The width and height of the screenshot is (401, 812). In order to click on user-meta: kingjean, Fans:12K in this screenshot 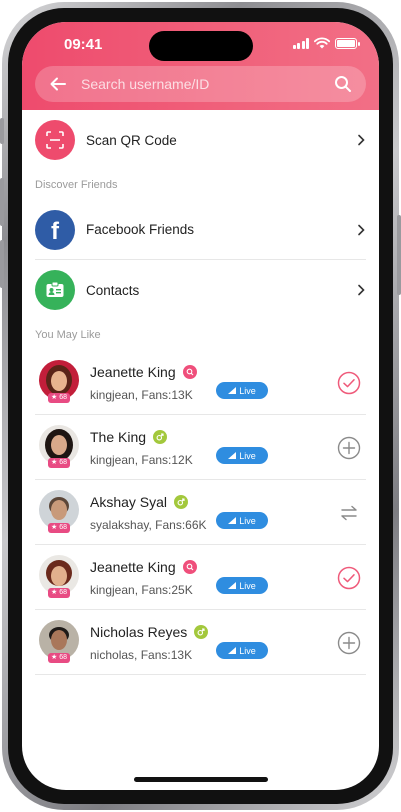, I will do `click(141, 460)`.